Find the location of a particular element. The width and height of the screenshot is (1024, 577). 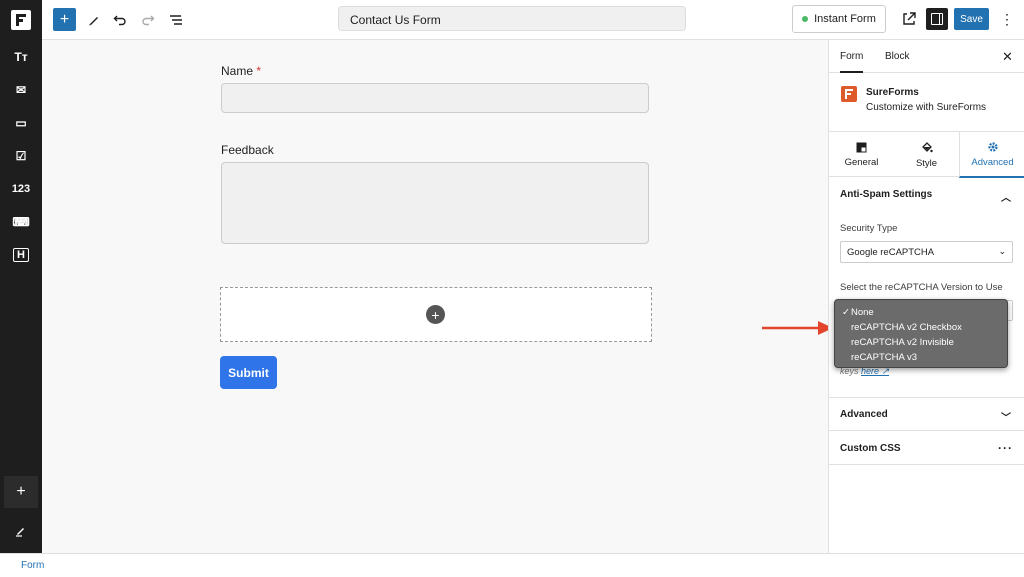

option-label: reCAPTCHA v2 Checkbox is located at coordinates (906, 327).